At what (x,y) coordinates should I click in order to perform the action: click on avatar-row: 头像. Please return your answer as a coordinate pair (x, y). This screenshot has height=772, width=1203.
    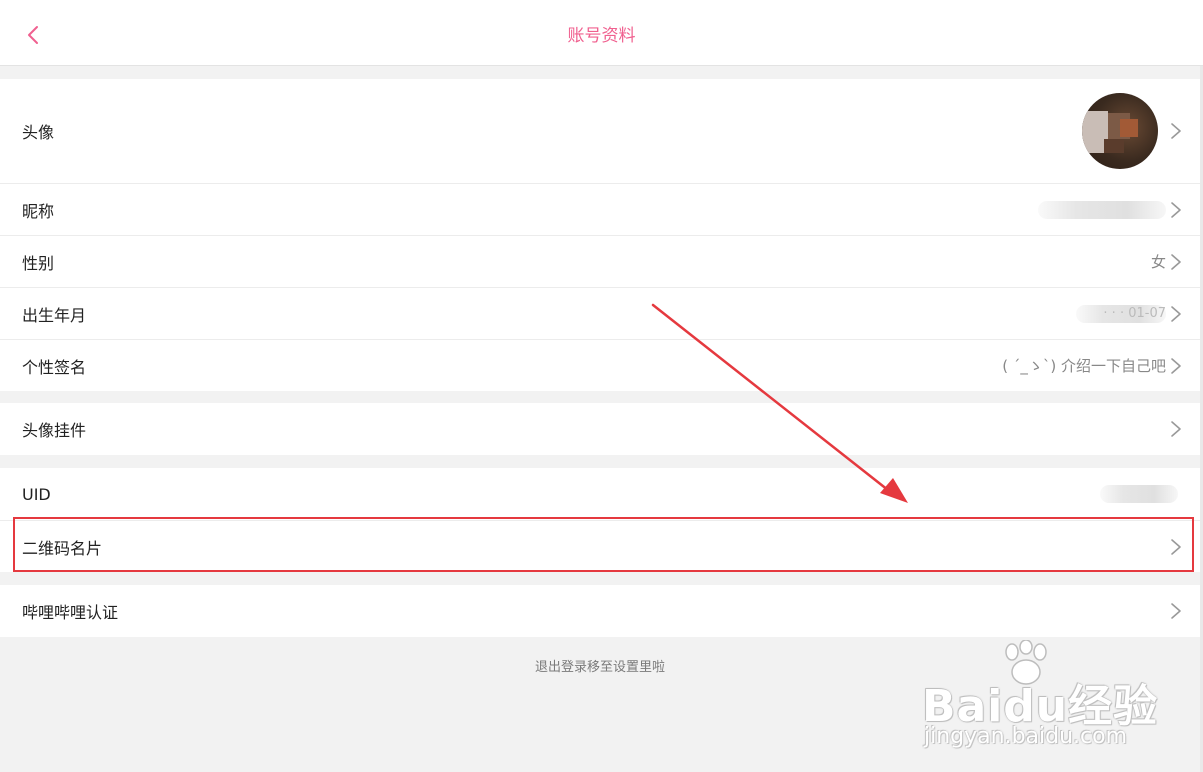
    Looking at the image, I should click on (600, 131).